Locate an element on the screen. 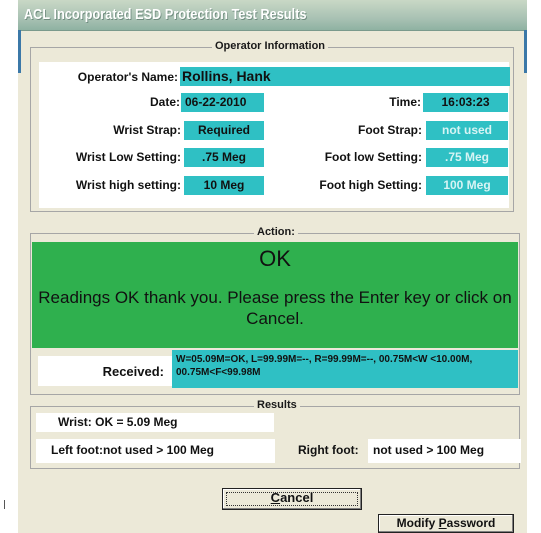 The height and width of the screenshot is (533, 541). stray-mark is located at coordinates (4, 504).